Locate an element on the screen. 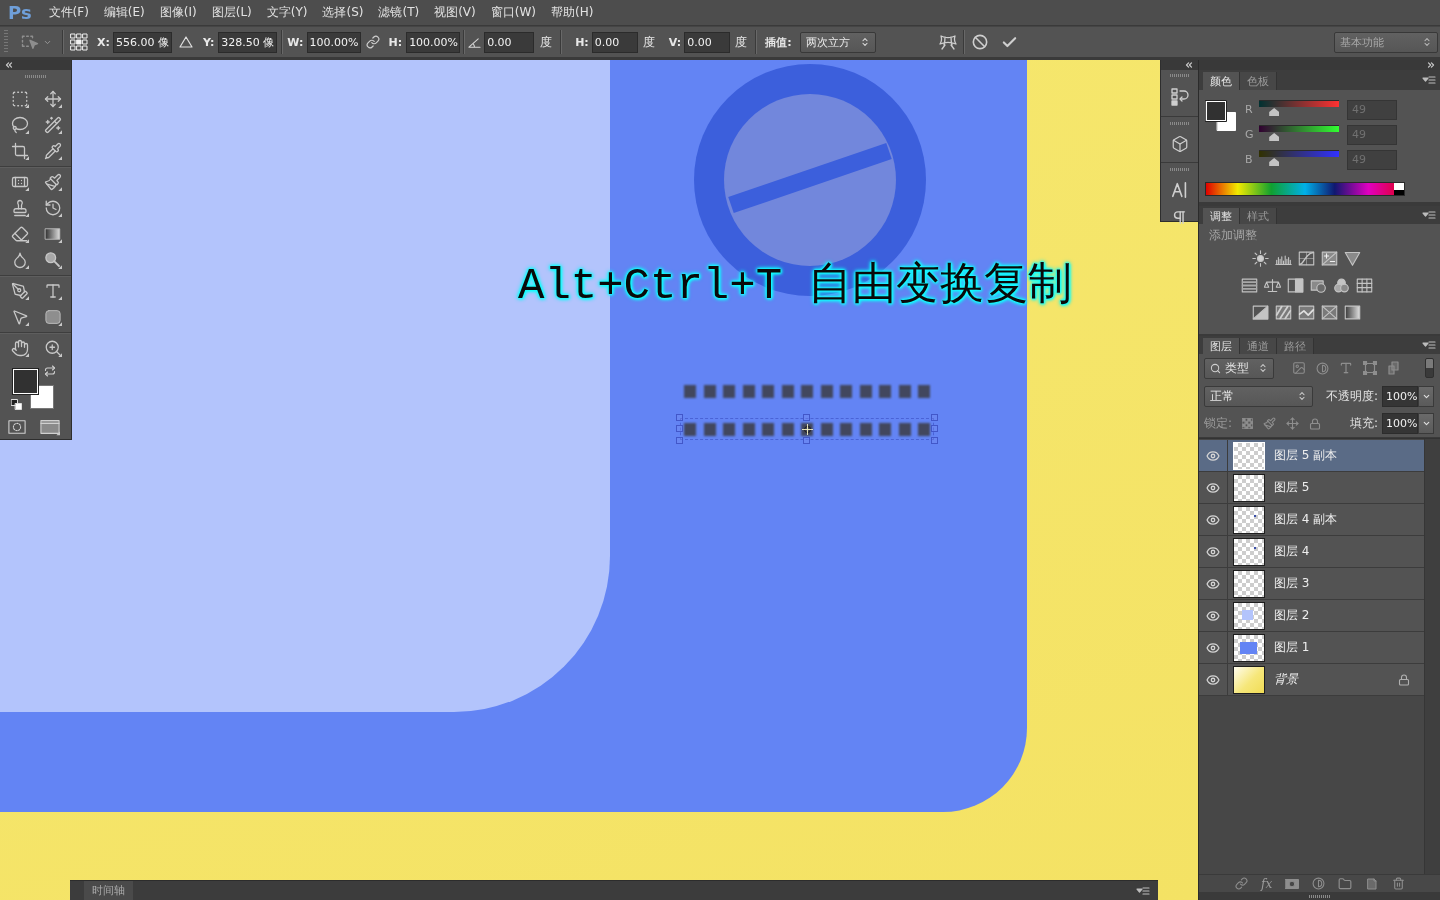 This screenshot has width=1440, height=900. mini-swatches-icon is located at coordinates (16, 404).